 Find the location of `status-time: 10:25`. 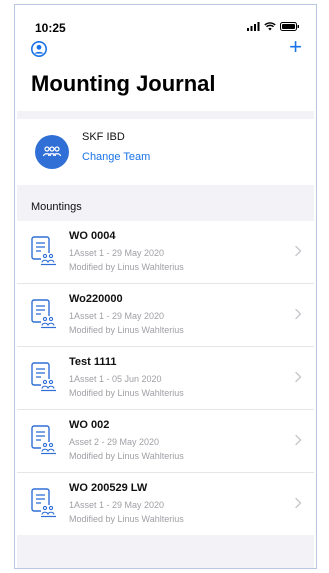

status-time: 10:25 is located at coordinates (50, 28).